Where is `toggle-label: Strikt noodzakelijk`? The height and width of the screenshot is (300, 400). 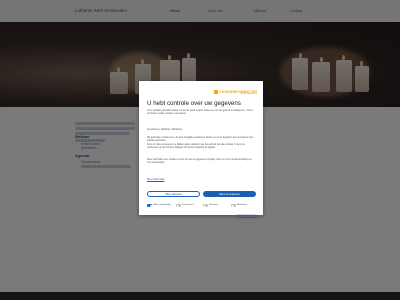
toggle-label: Strikt noodzakelijk is located at coordinates (162, 205).